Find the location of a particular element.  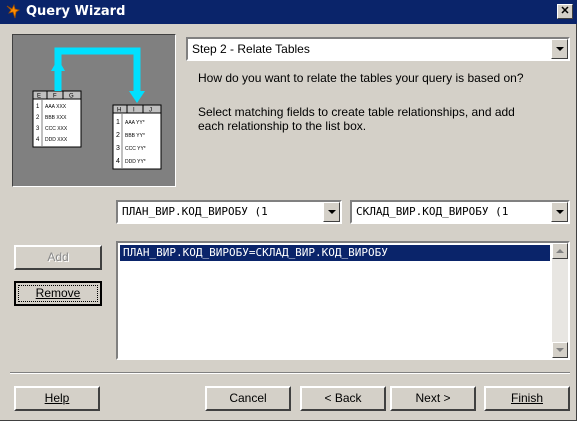

close-icon: ✕ is located at coordinates (565, 11).